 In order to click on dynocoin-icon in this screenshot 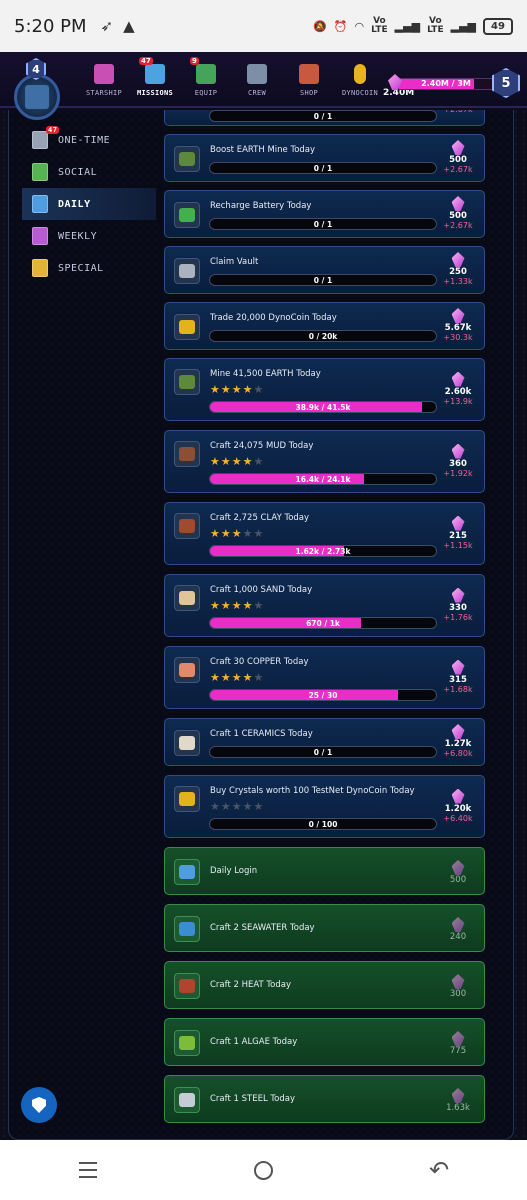, I will do `click(360, 74)`.